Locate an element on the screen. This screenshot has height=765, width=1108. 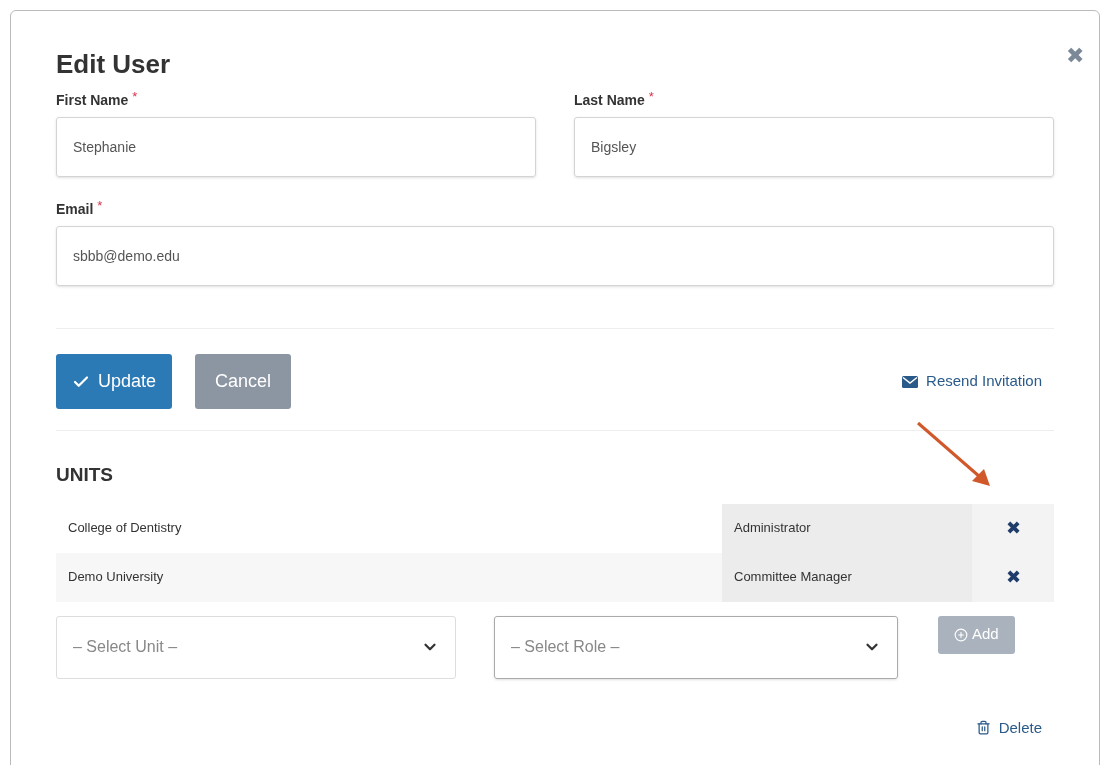
delete-link: Delete is located at coordinates (1008, 727).